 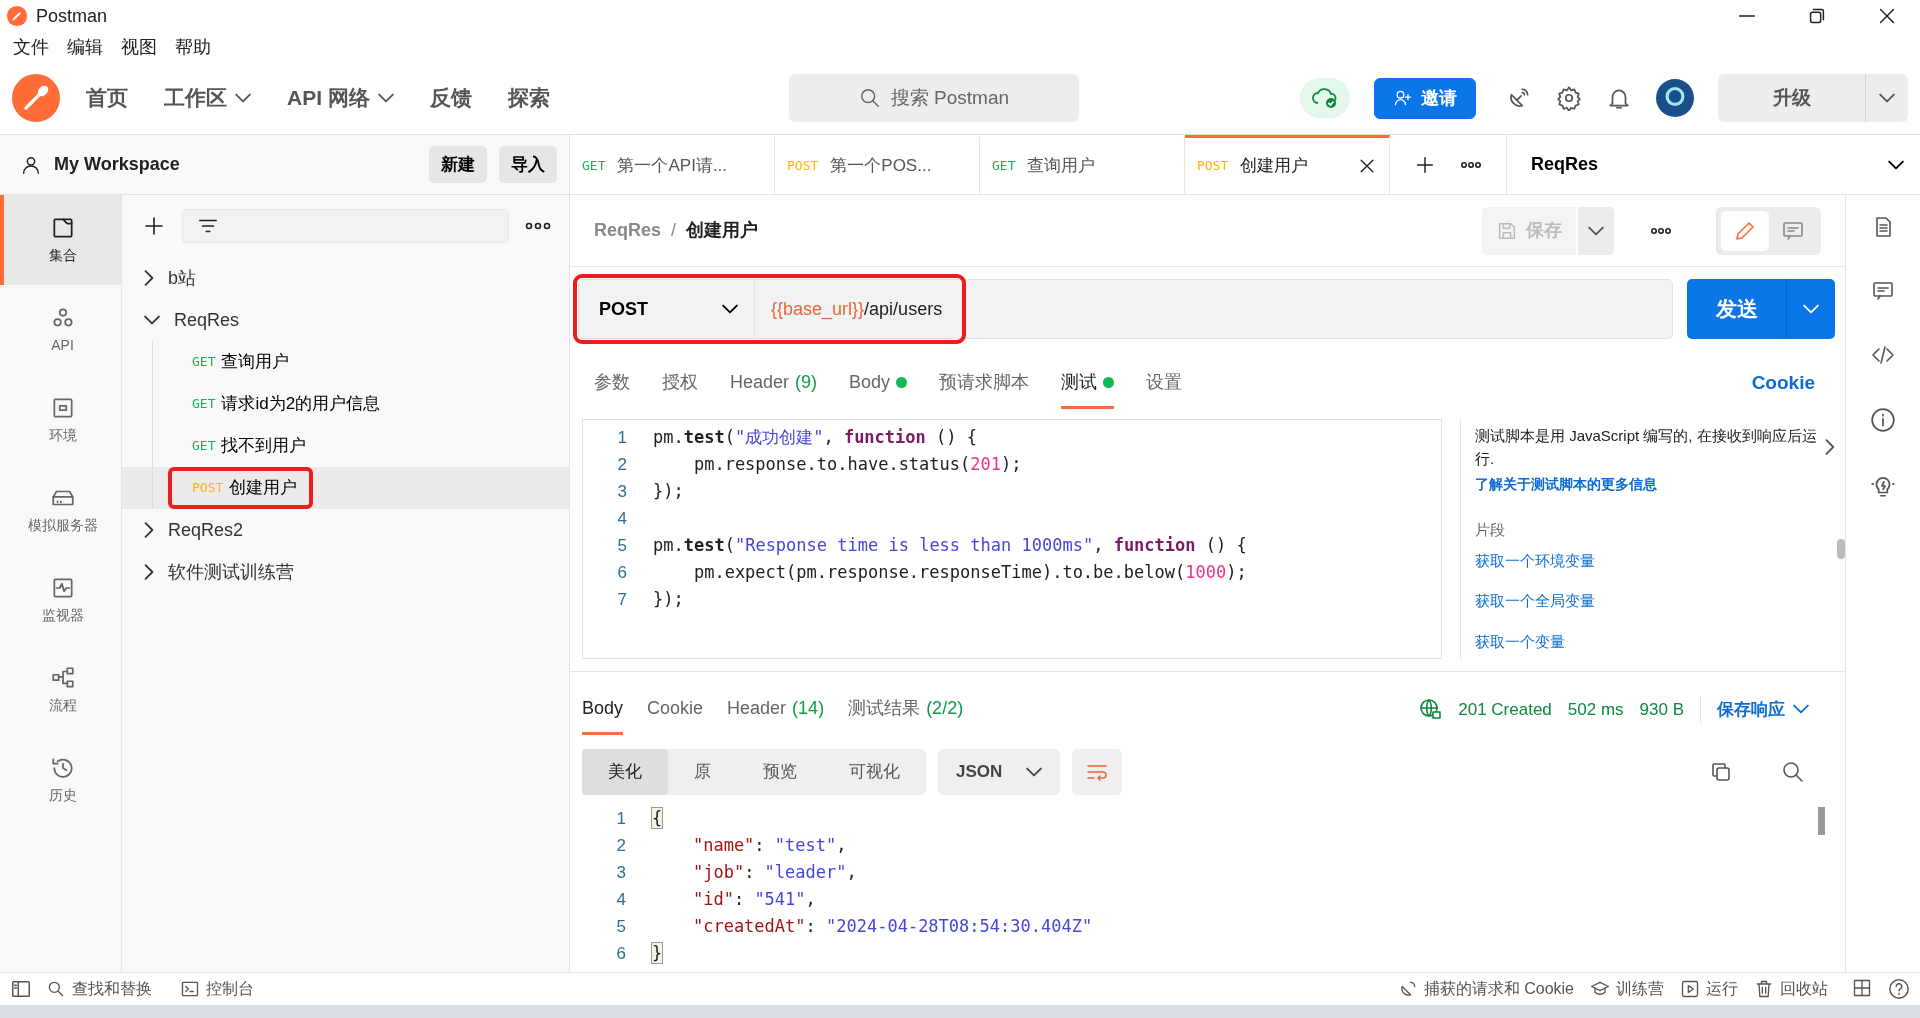 I want to click on response-tab: Header (14), so click(x=776, y=715).